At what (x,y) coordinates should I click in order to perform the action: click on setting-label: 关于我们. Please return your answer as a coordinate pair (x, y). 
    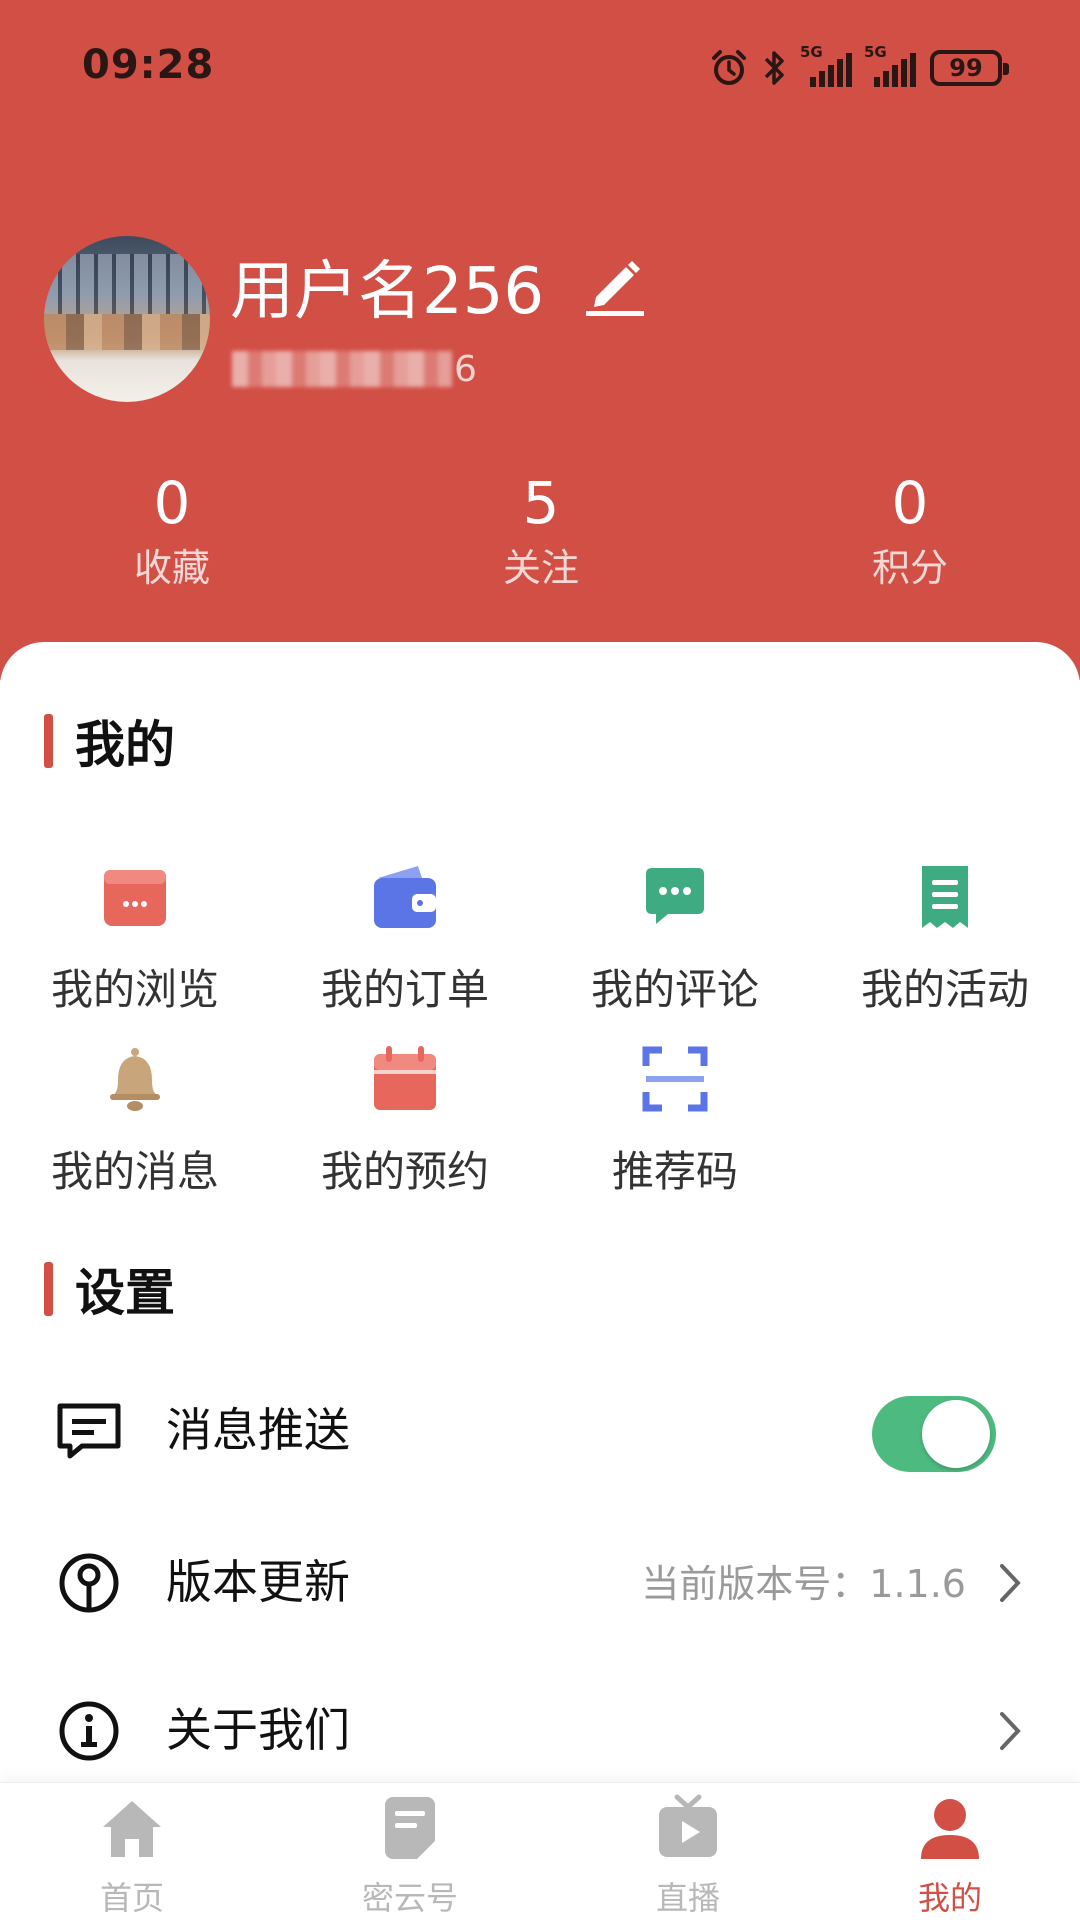
    Looking at the image, I should click on (258, 1730).